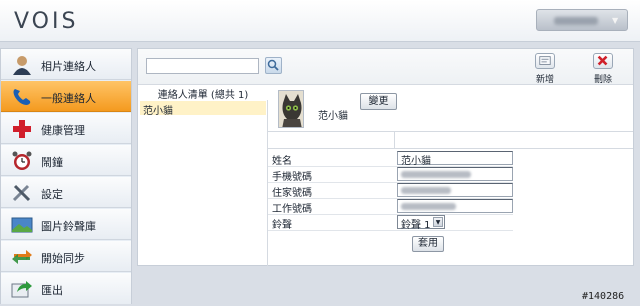  Describe the element at coordinates (66, 160) in the screenshot. I see `sidebar-item-alarm: 鬧鐘` at that location.